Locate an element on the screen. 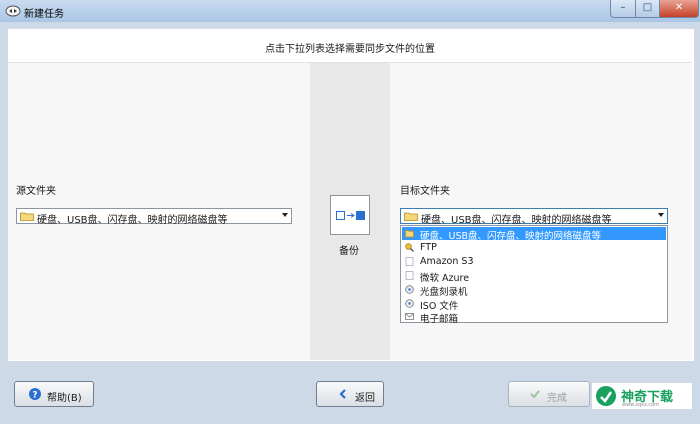 Image resolution: width=700 pixels, height=424 pixels. source-selected-text: 硬盘、USB盘、闪存盘、映射的网络磁盘等 is located at coordinates (132, 220).